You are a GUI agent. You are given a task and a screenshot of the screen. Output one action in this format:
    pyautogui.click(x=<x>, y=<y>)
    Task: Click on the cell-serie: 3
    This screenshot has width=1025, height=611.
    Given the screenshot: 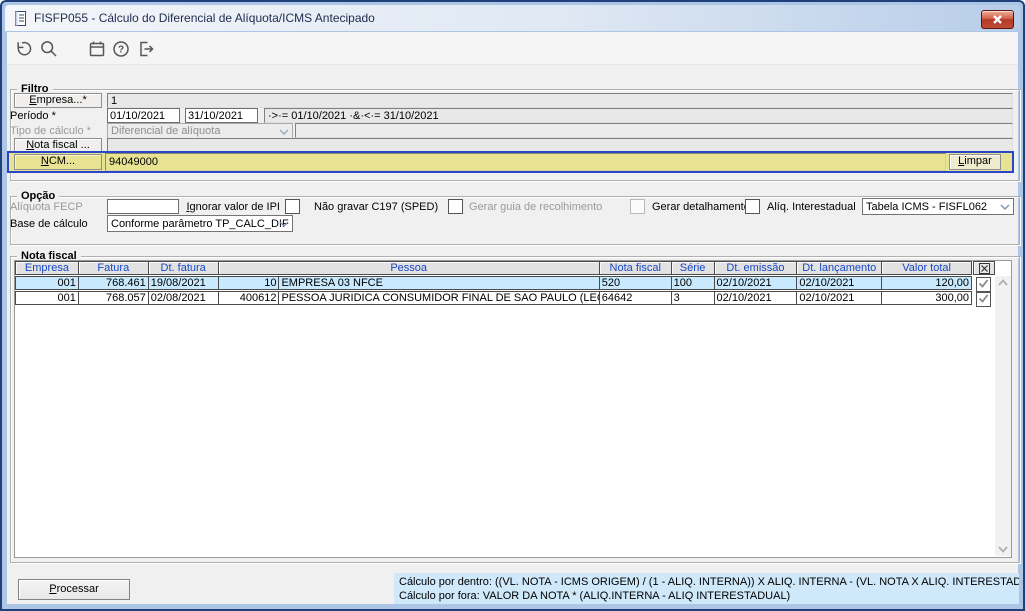 What is the action you would take?
    pyautogui.click(x=693, y=298)
    